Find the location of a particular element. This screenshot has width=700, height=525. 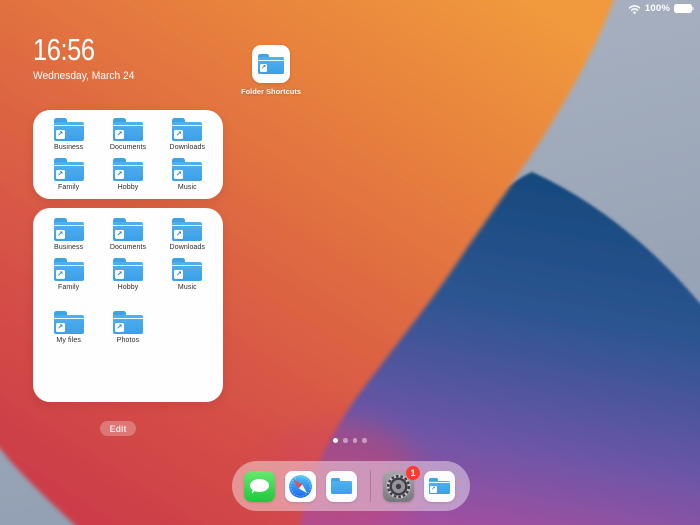

folder-body is located at coordinates (341, 487).